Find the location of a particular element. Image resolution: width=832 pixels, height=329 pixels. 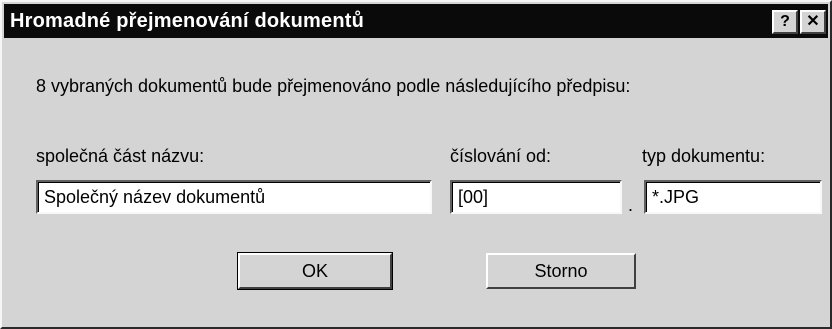

close-button: ✕ is located at coordinates (813, 22).